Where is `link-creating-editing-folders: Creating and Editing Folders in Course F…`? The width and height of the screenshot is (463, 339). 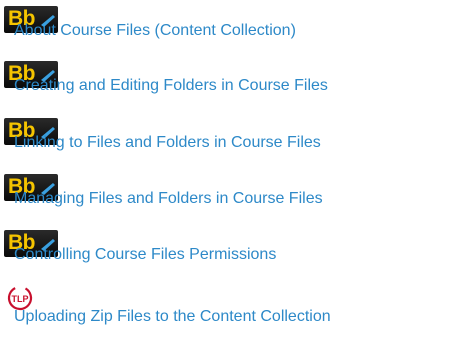
link-creating-editing-folders: Creating and Editing Folders in Course F… is located at coordinates (171, 86).